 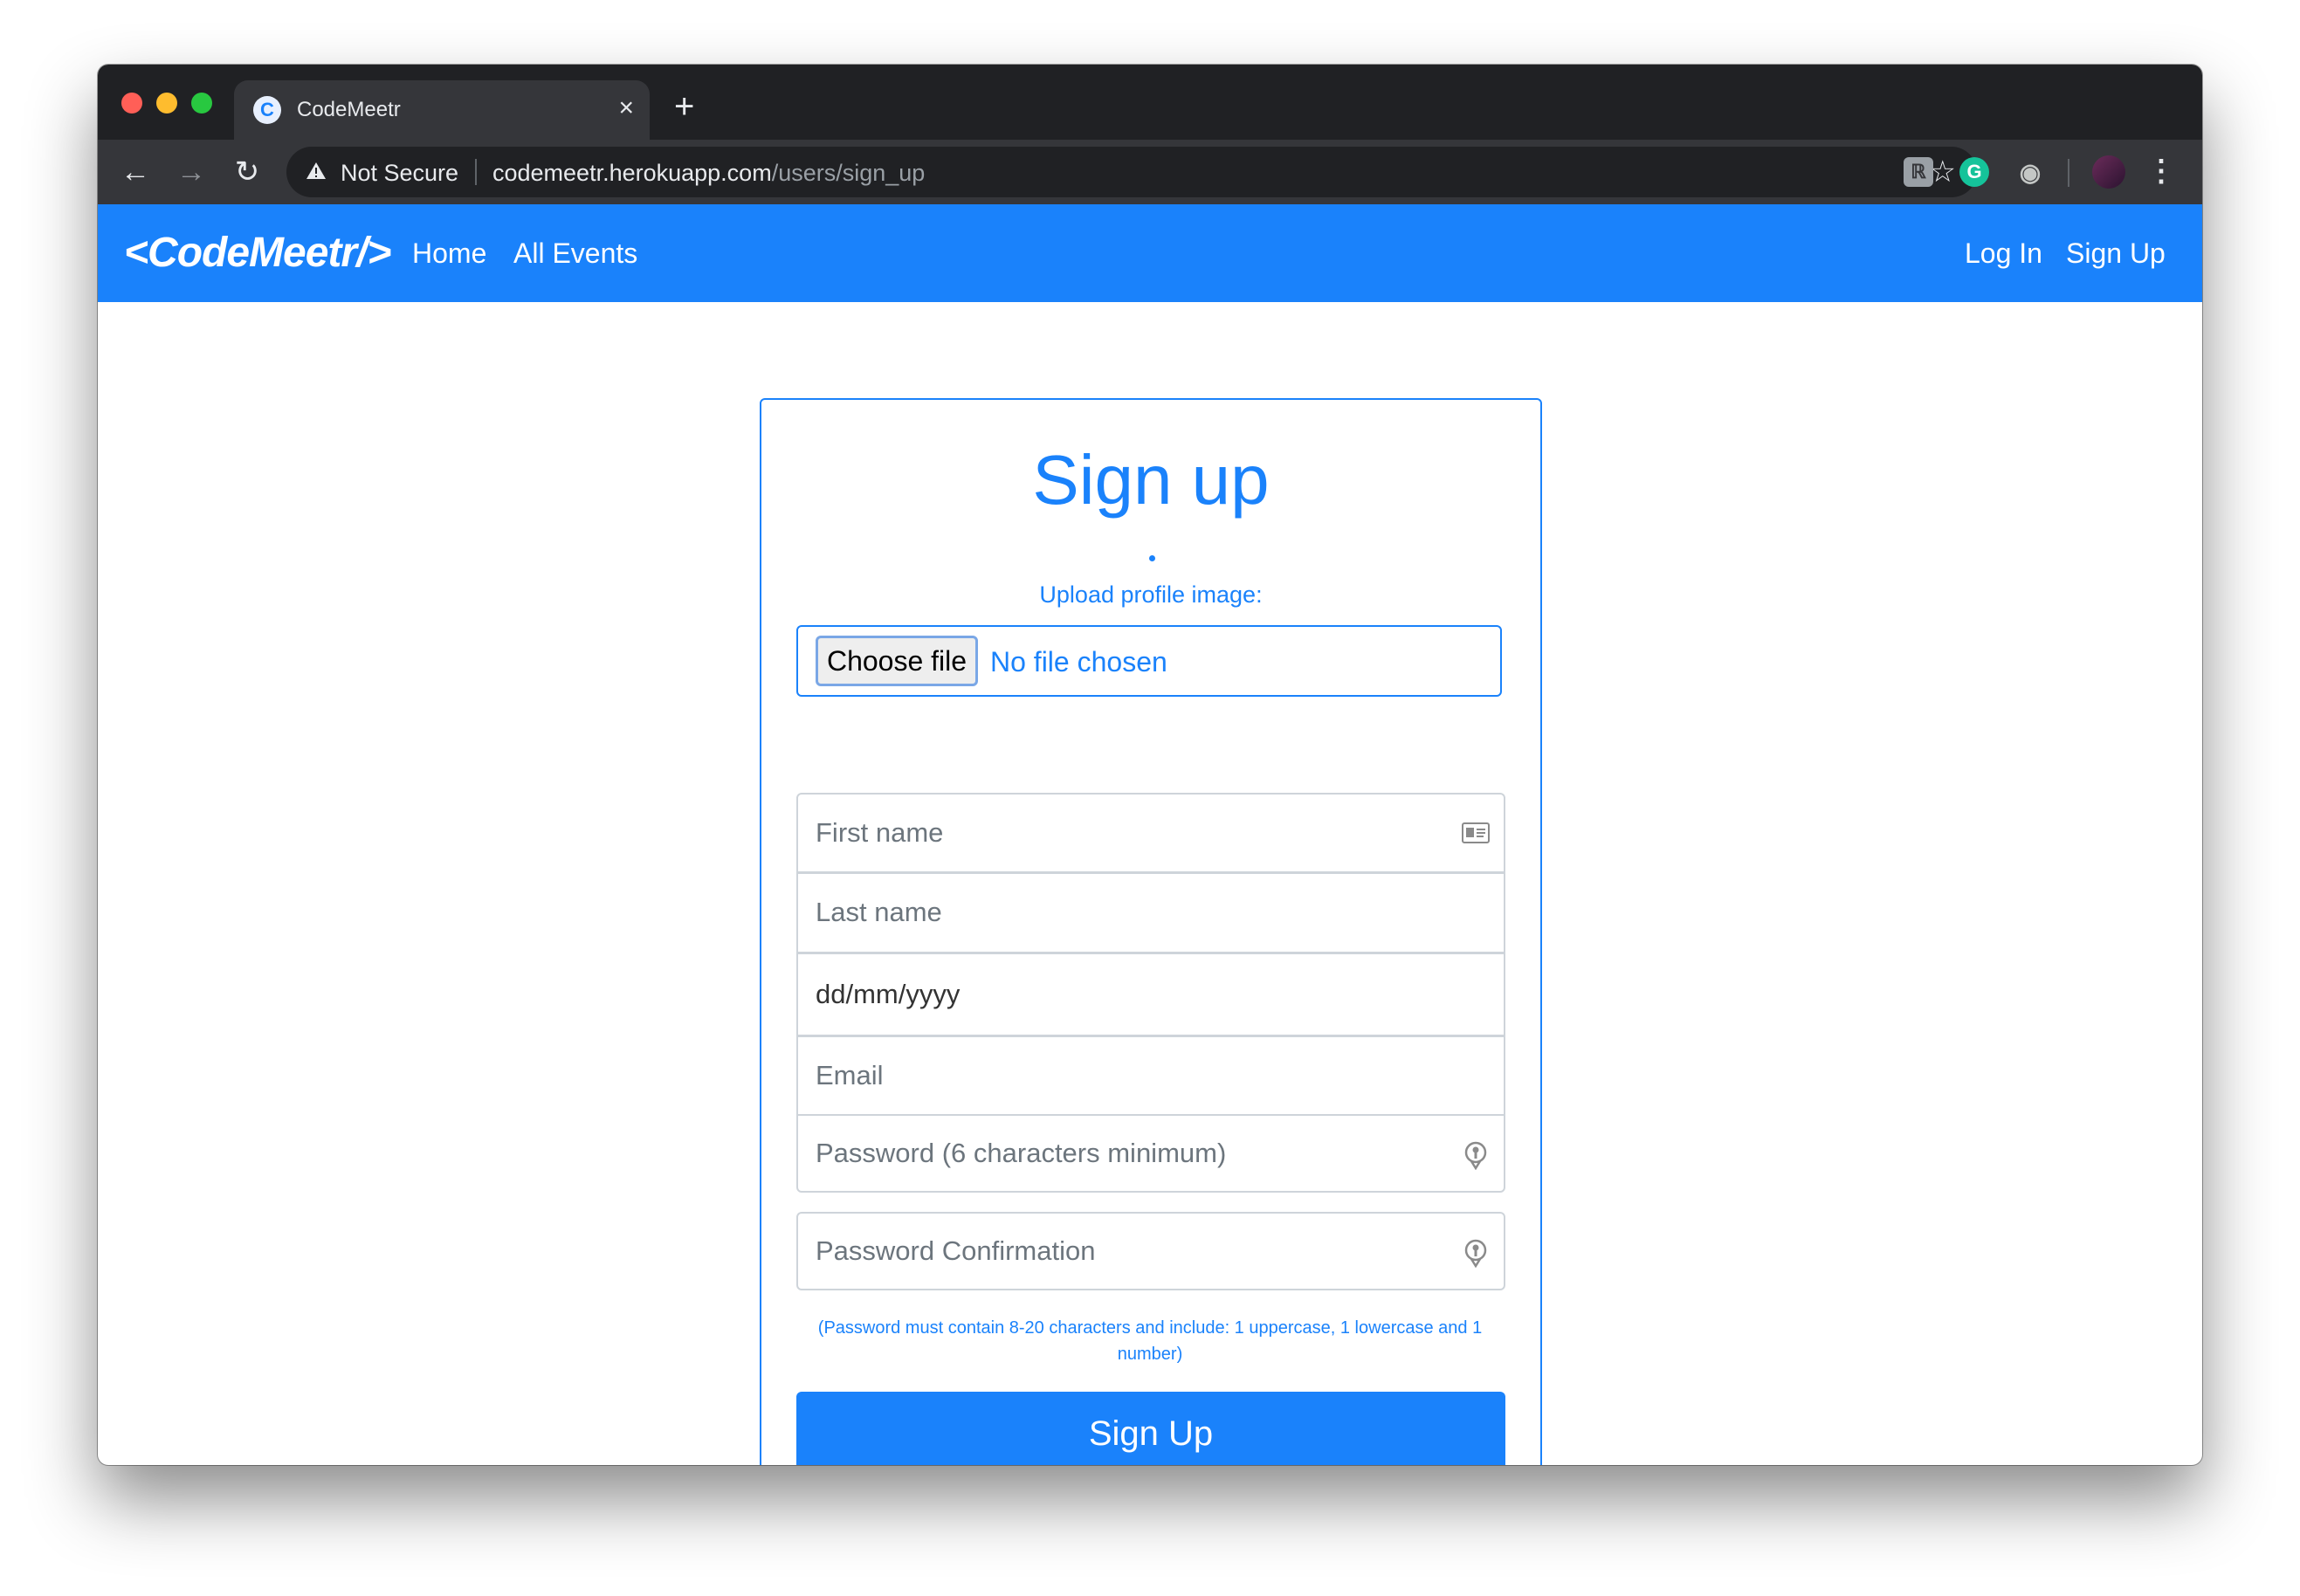 I want to click on nav-link-sign-up: Sign Up, so click(x=2116, y=254).